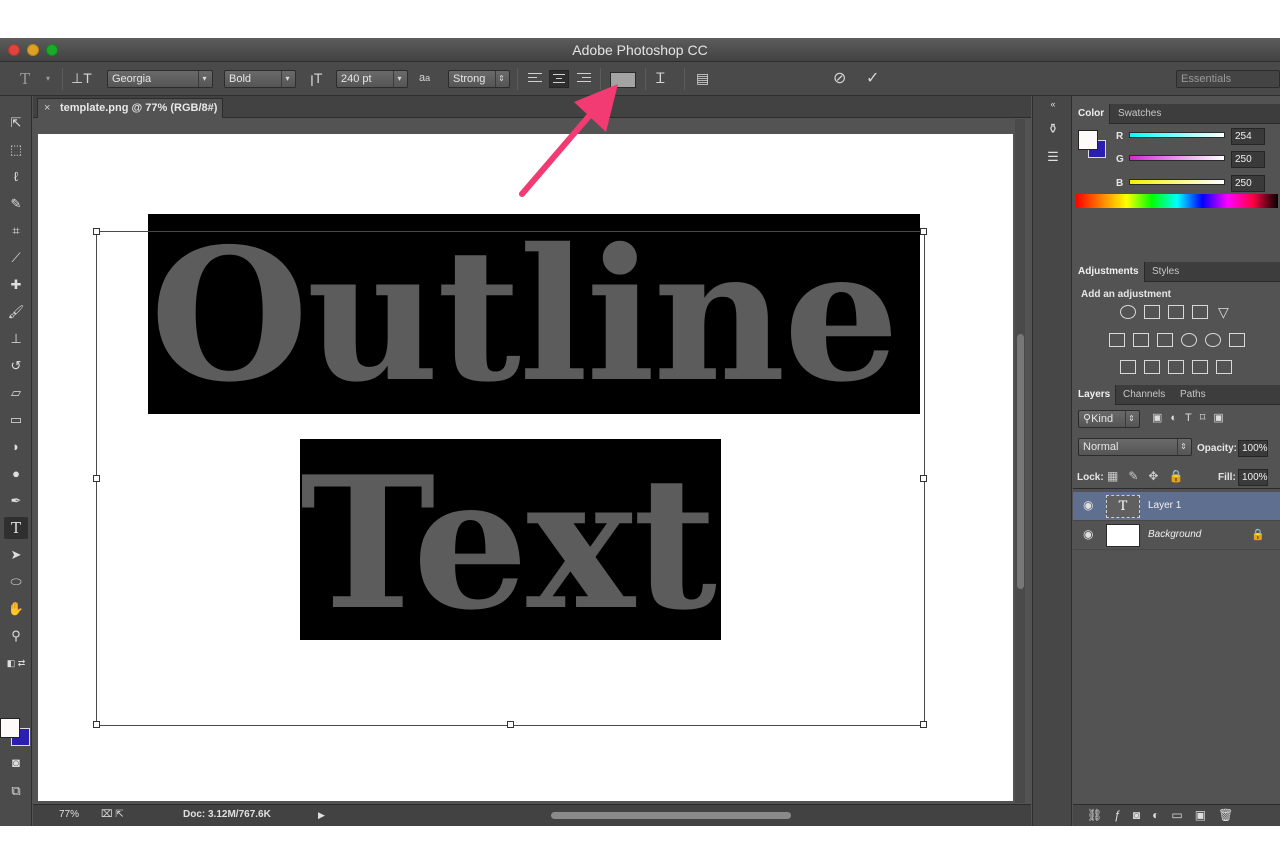  What do you see at coordinates (1224, 367) in the screenshot?
I see `gradient-map-adjustment-icon` at bounding box center [1224, 367].